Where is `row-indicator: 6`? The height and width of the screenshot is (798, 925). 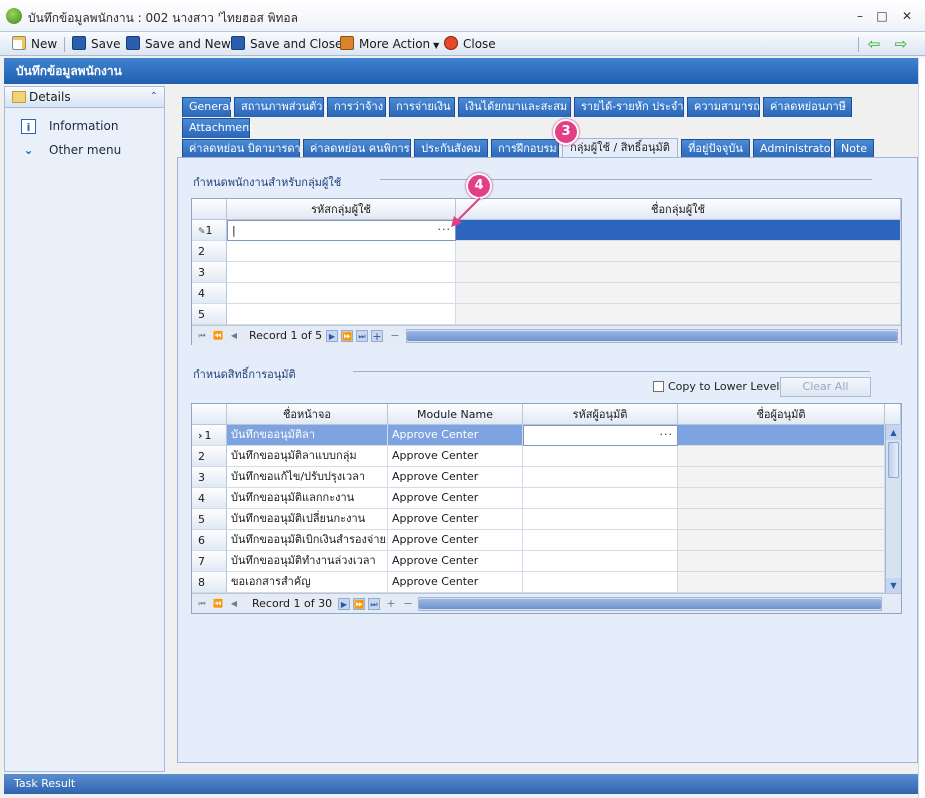 row-indicator: 6 is located at coordinates (209, 540).